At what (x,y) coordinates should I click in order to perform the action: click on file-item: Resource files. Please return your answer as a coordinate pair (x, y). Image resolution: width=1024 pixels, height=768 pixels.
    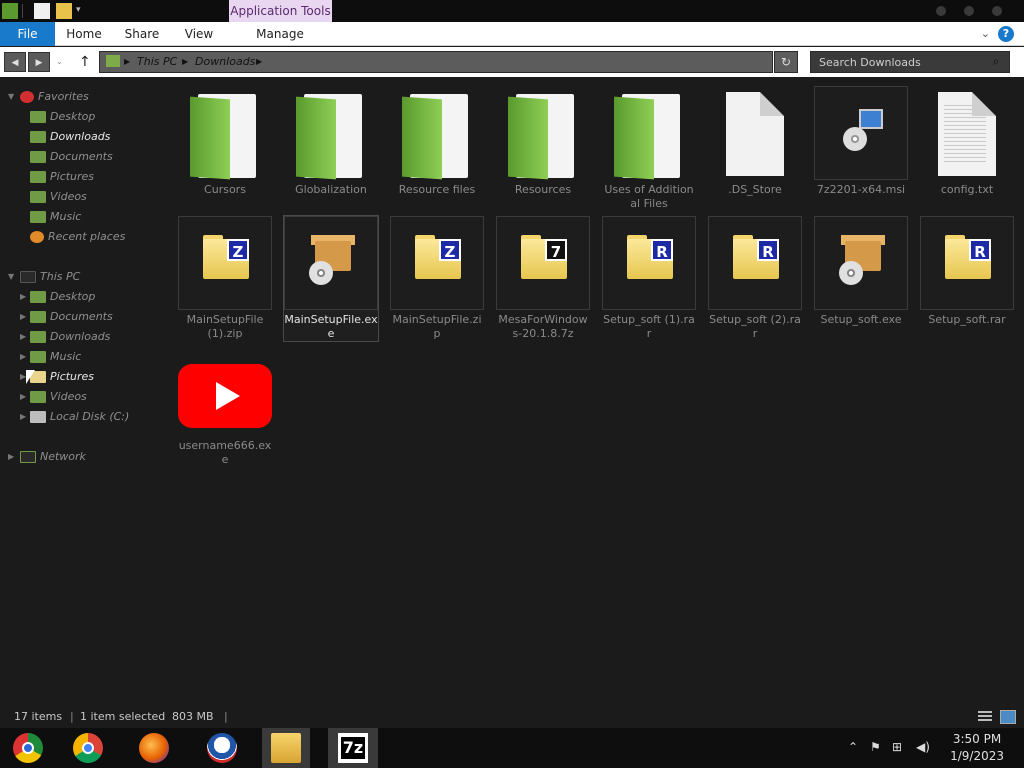
    Looking at the image, I should click on (437, 141).